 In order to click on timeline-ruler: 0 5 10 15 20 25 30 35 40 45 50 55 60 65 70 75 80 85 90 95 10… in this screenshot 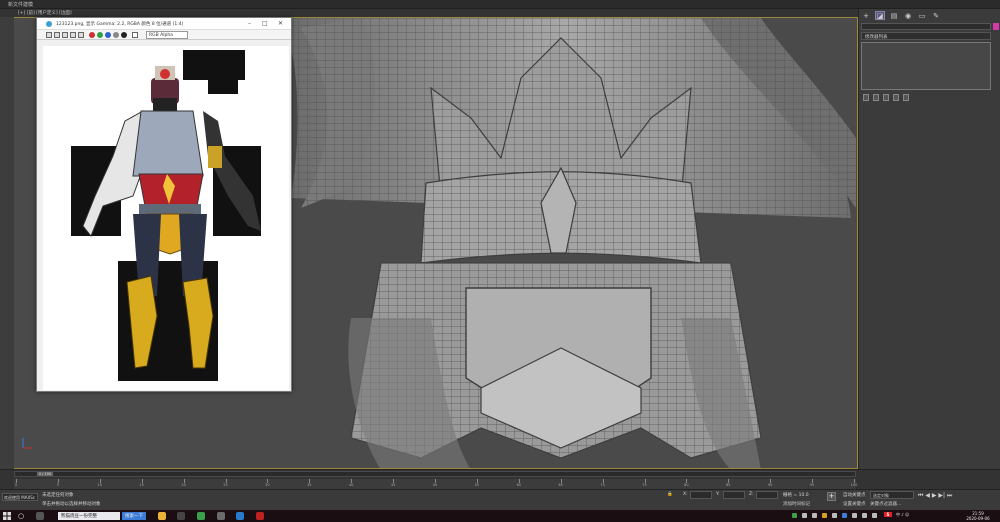, I will do `click(436, 484)`.